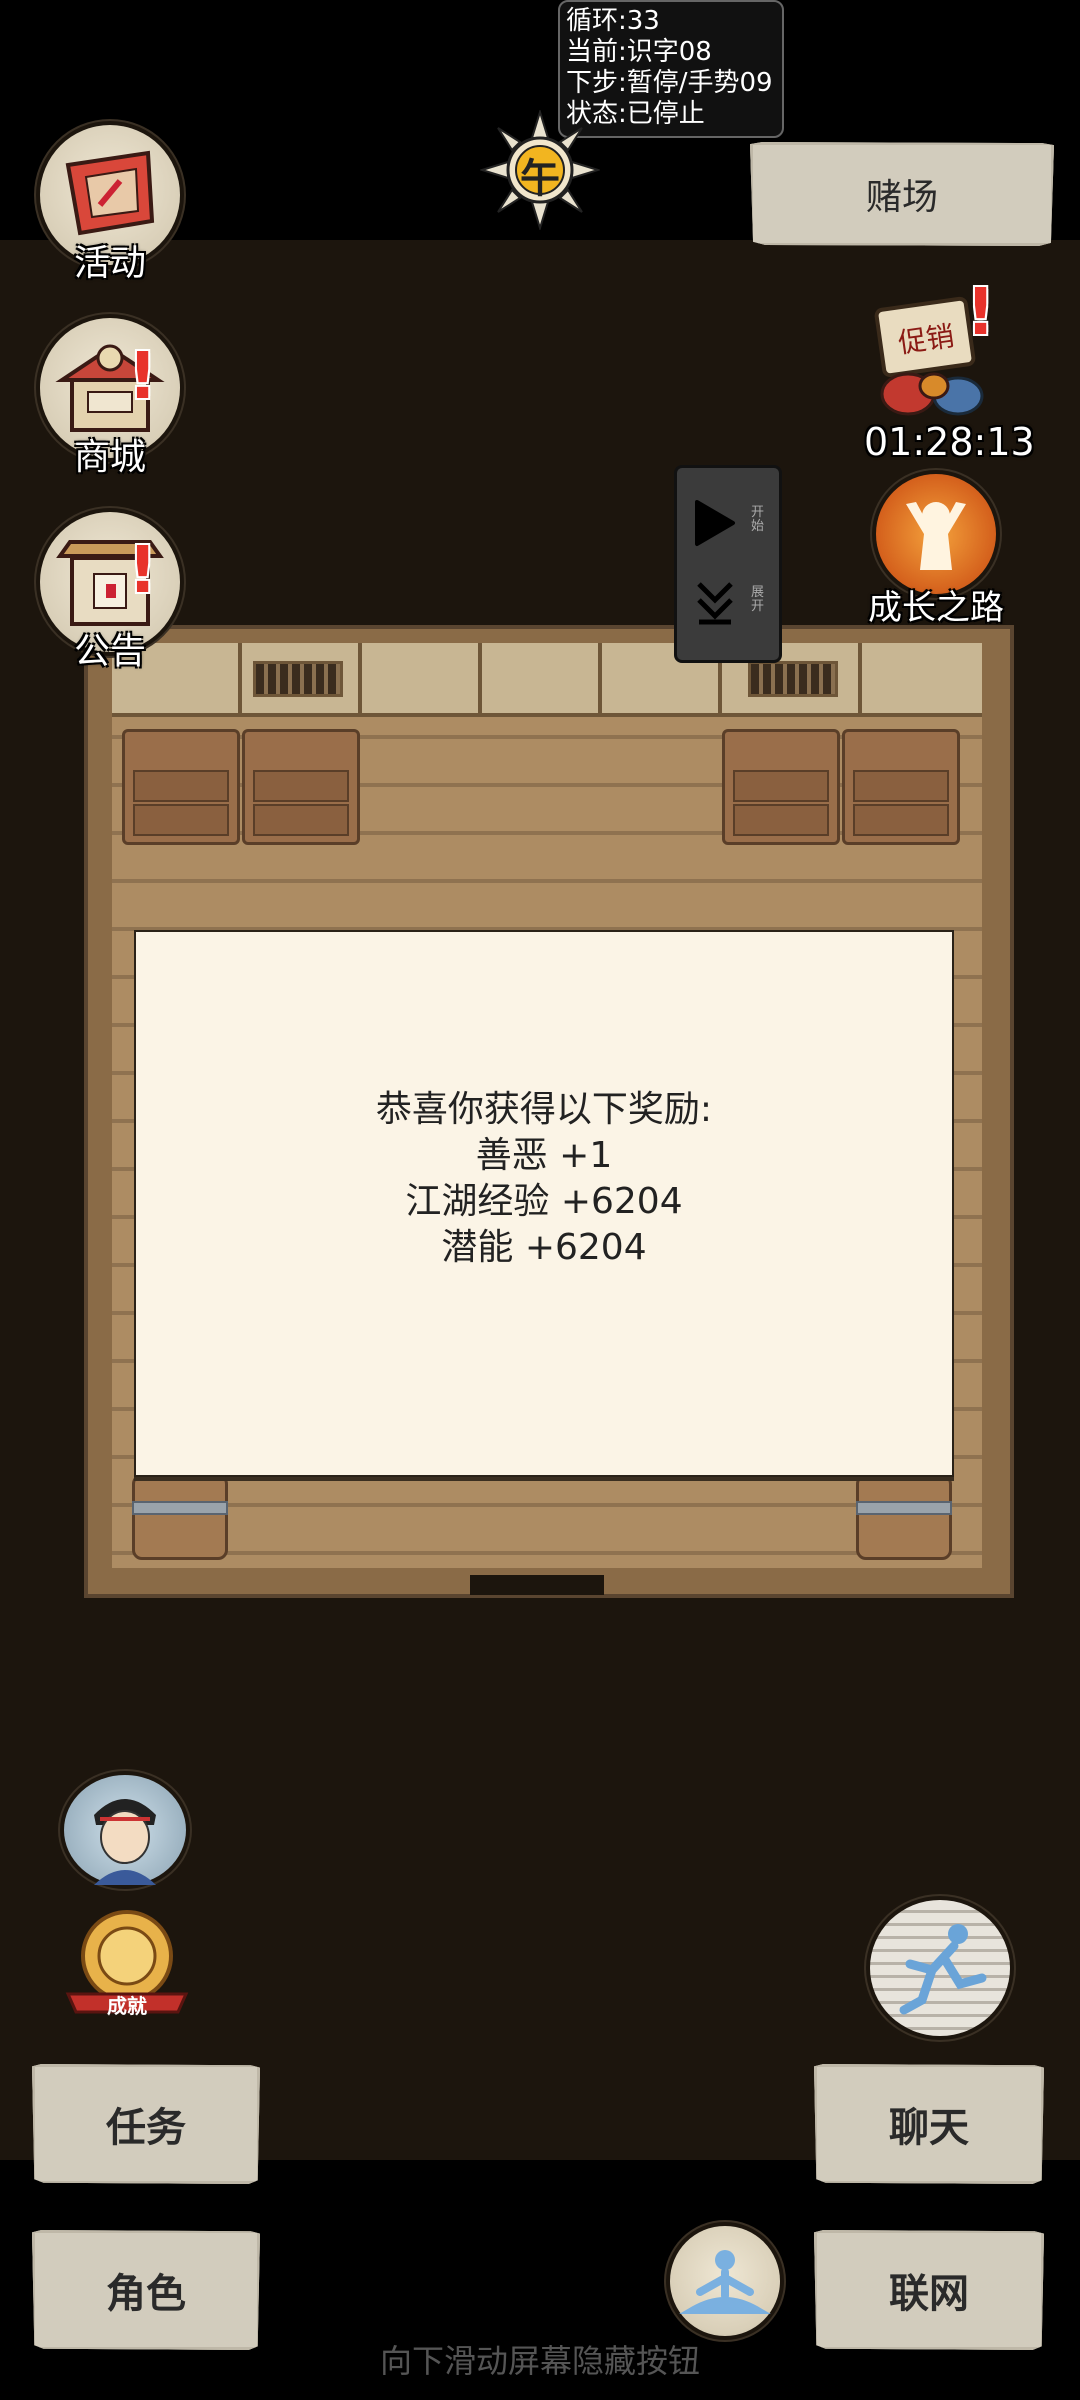 The image size is (1080, 2400). I want to click on meditate-button, so click(725, 2281).